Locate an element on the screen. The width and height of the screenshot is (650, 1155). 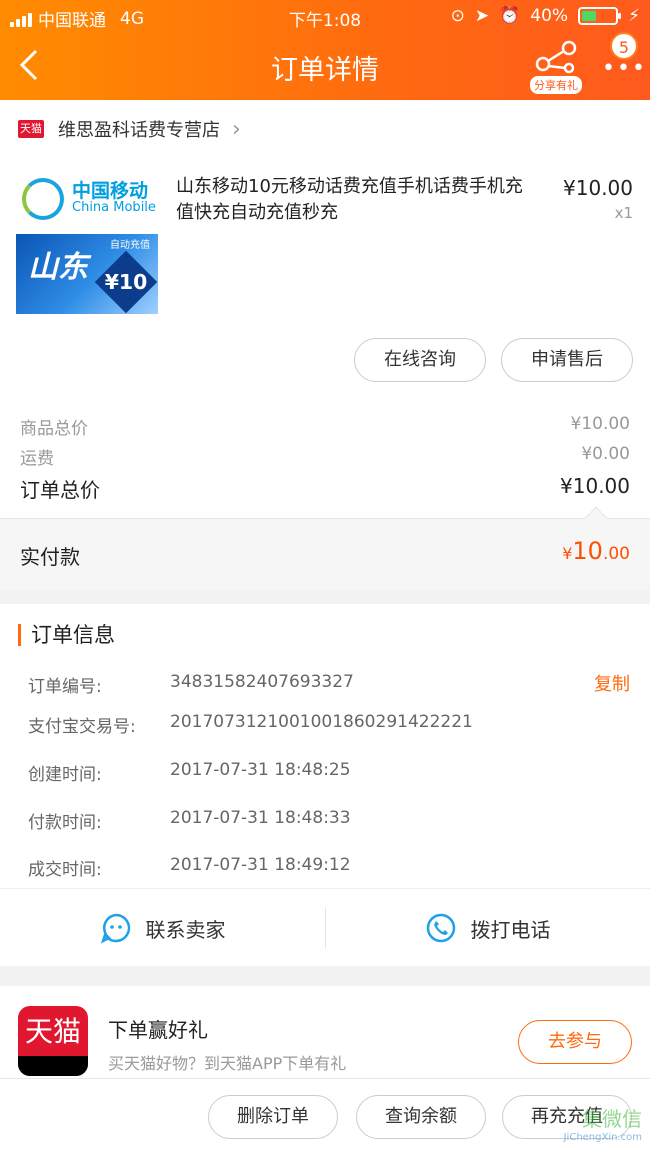
paid-time-label: 付款时间: is located at coordinates (65, 823).